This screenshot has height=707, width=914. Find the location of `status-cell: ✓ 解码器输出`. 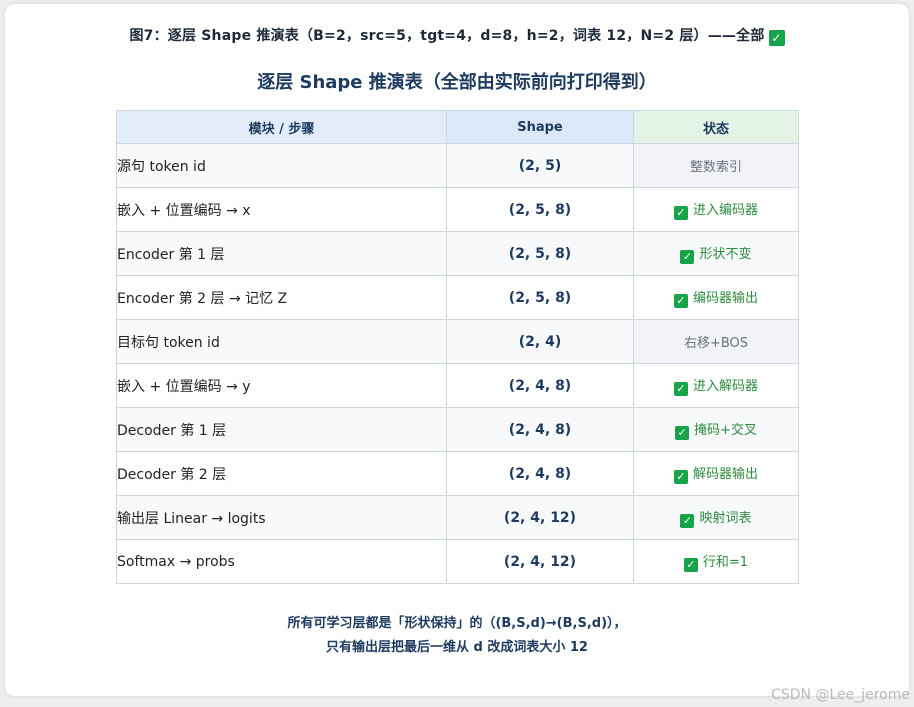

status-cell: ✓ 解码器输出 is located at coordinates (716, 473).